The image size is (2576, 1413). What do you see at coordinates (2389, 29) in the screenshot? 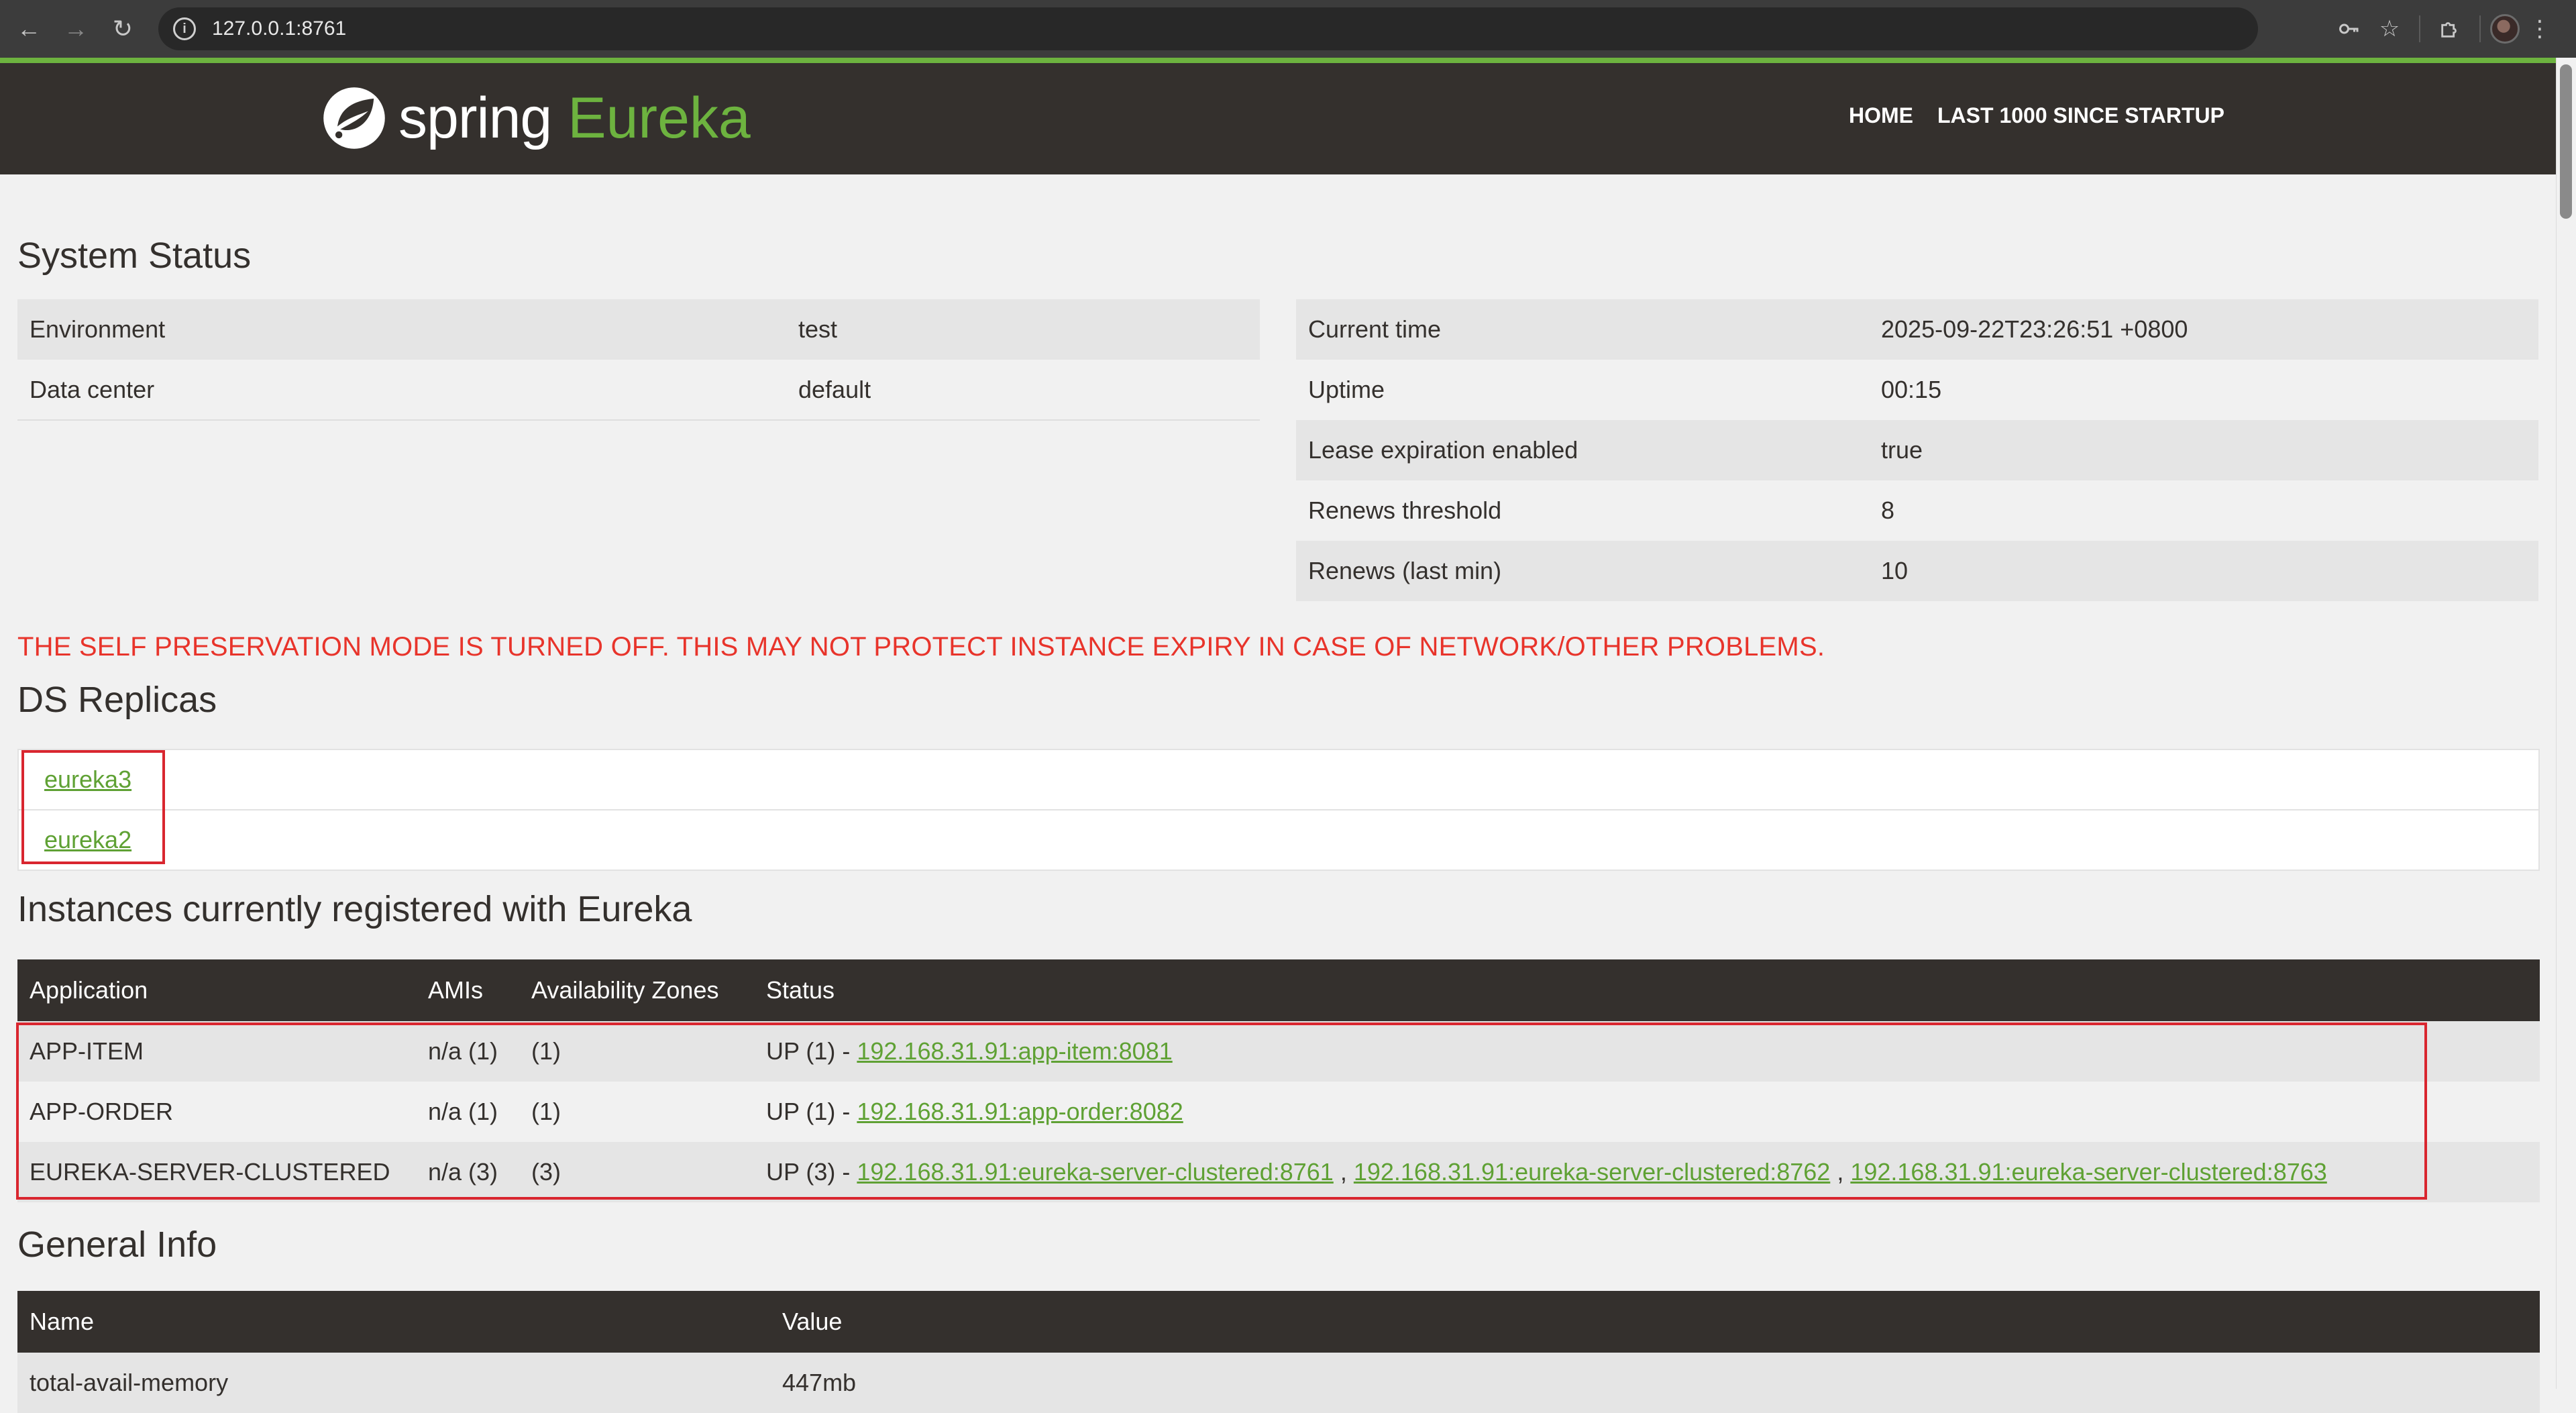
I see `star-icon: ☆` at bounding box center [2389, 29].